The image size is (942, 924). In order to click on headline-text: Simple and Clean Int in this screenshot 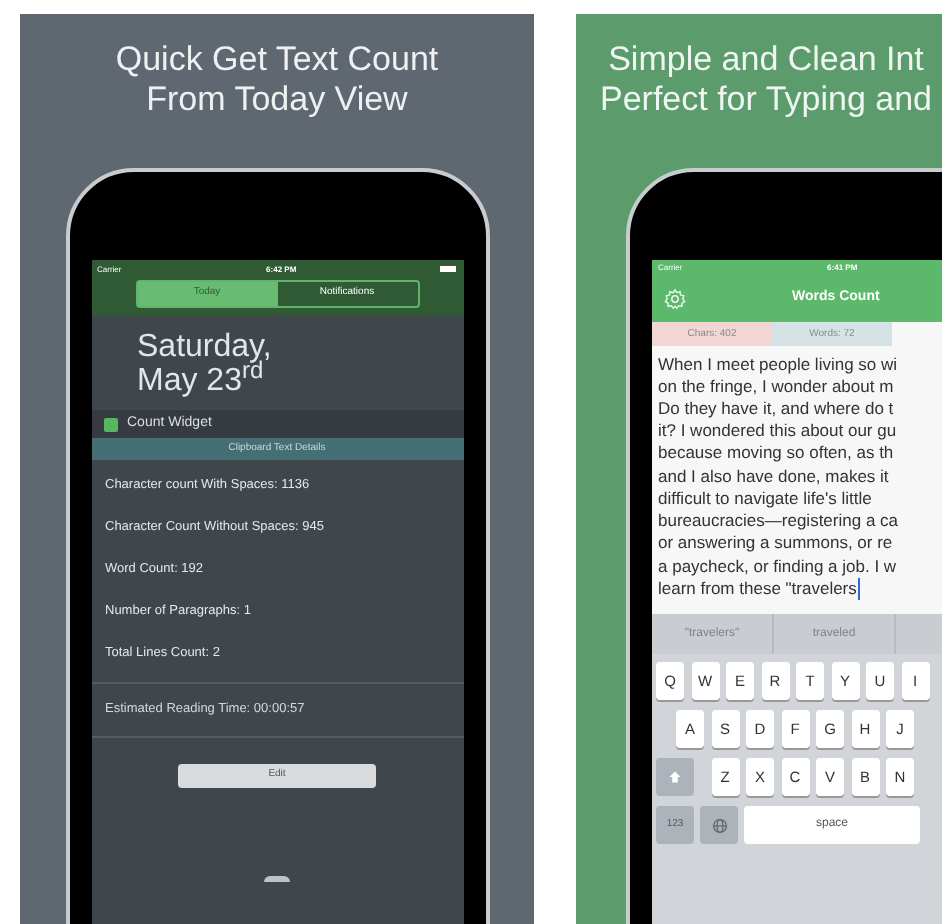, I will do `click(766, 60)`.